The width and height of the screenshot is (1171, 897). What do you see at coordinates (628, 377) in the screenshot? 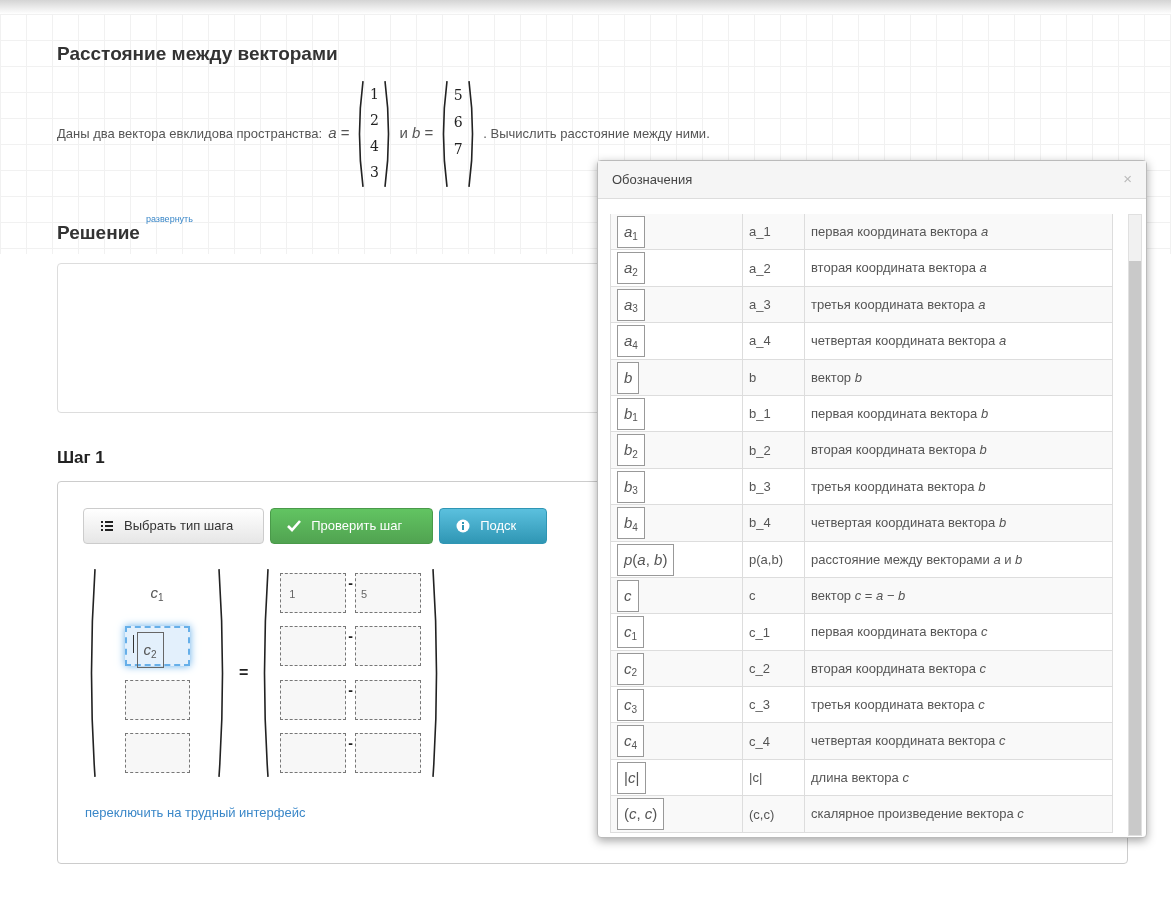
I see `symbol-button: b` at bounding box center [628, 377].